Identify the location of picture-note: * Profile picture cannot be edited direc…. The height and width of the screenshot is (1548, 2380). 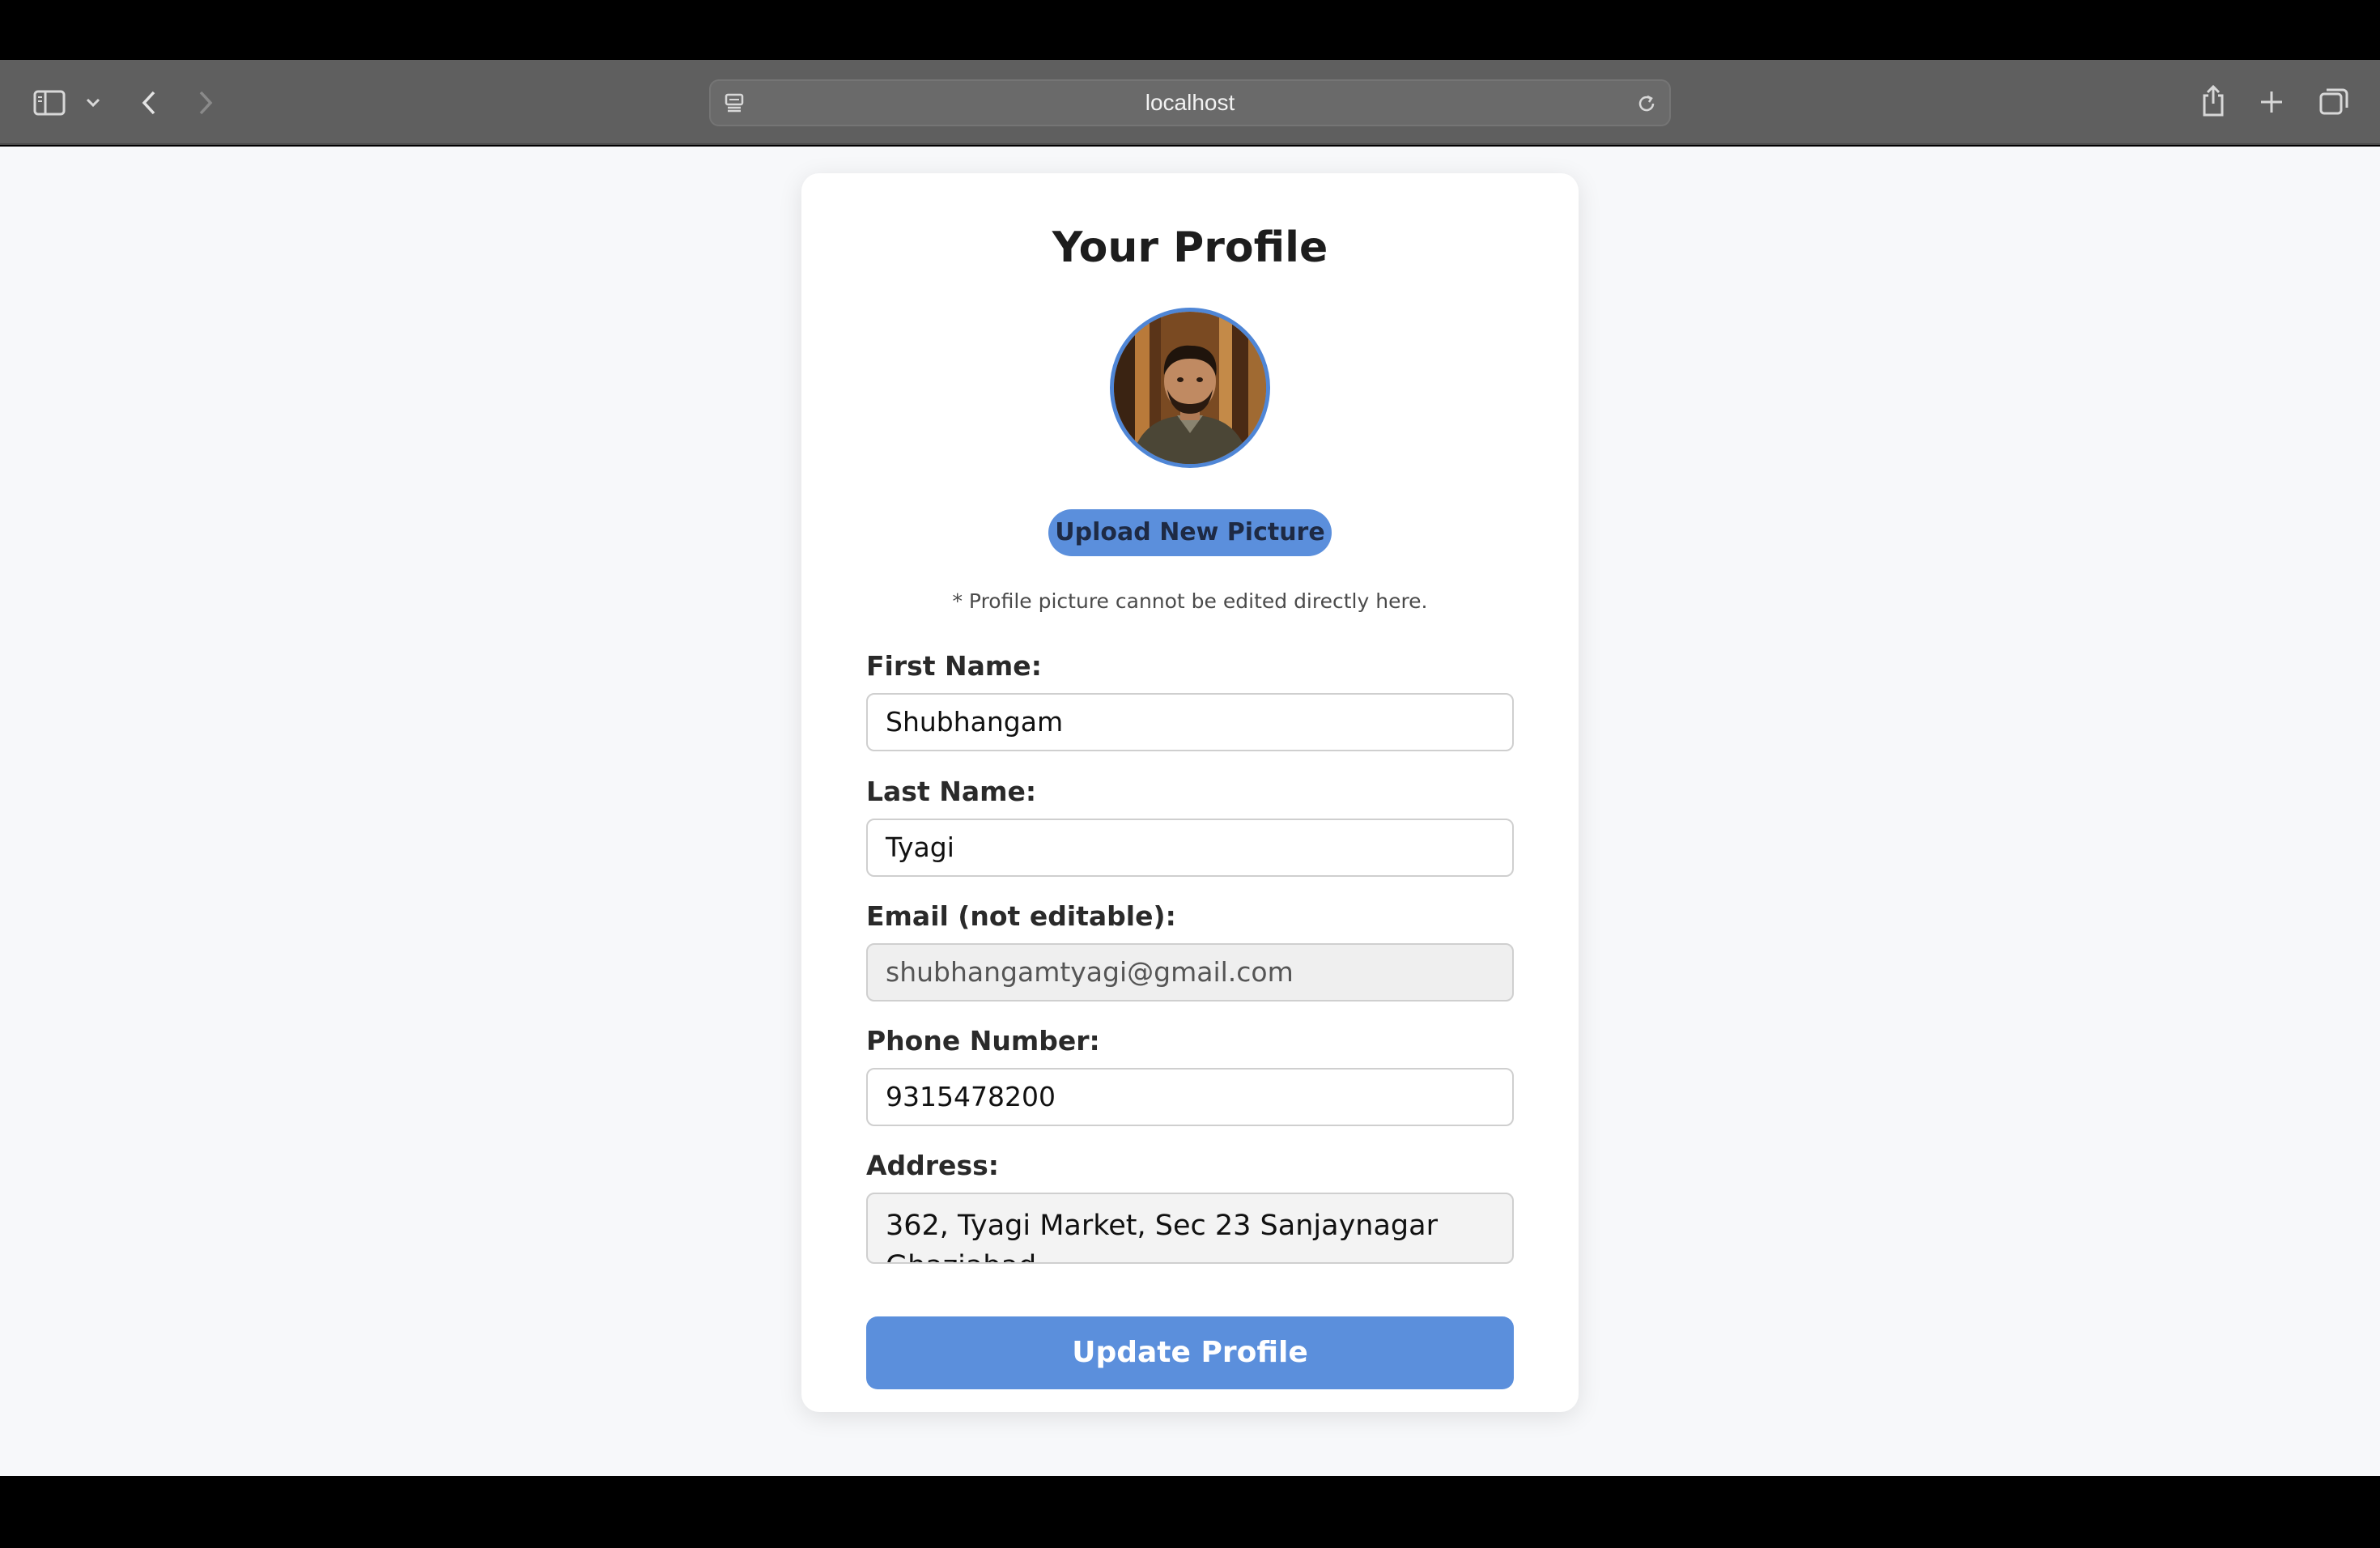
(1190, 601).